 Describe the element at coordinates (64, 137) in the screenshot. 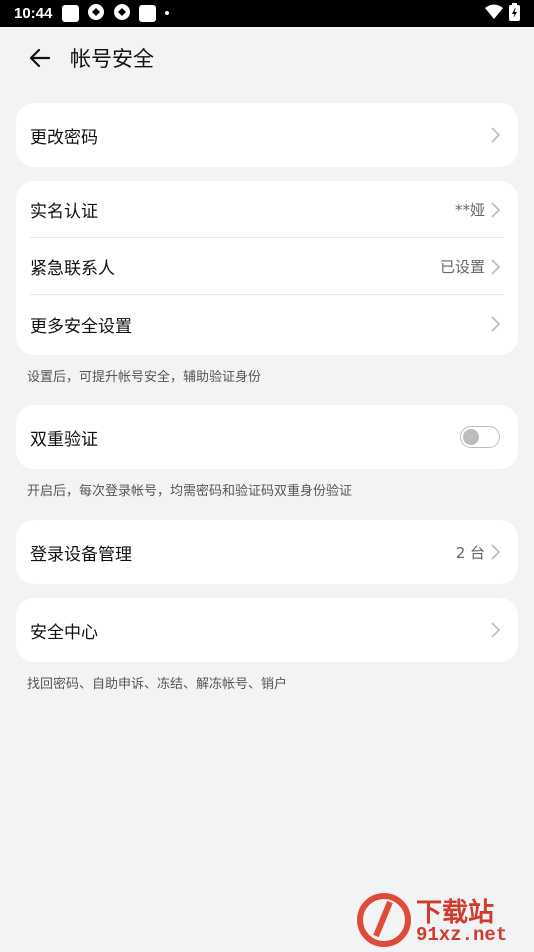

I see `change-password-label: 更改密码` at that location.